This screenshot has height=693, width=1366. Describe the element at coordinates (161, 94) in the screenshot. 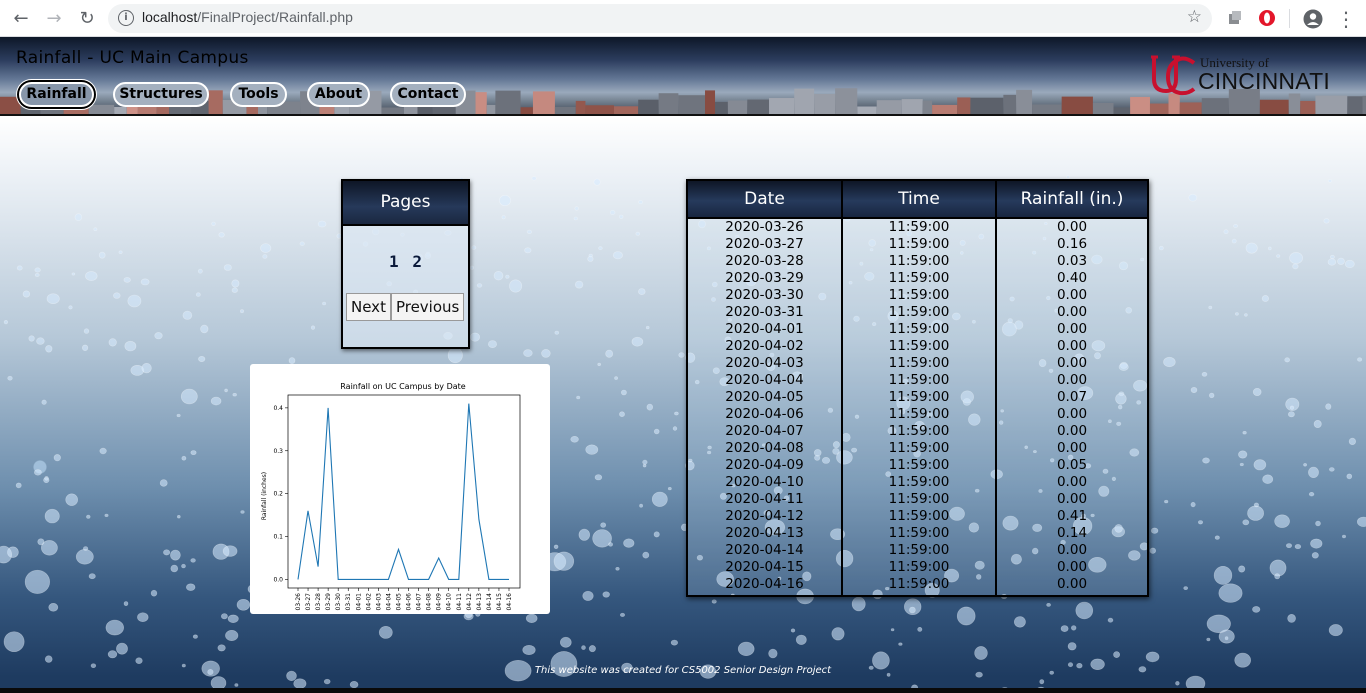

I see `nav-structures: Structures` at that location.